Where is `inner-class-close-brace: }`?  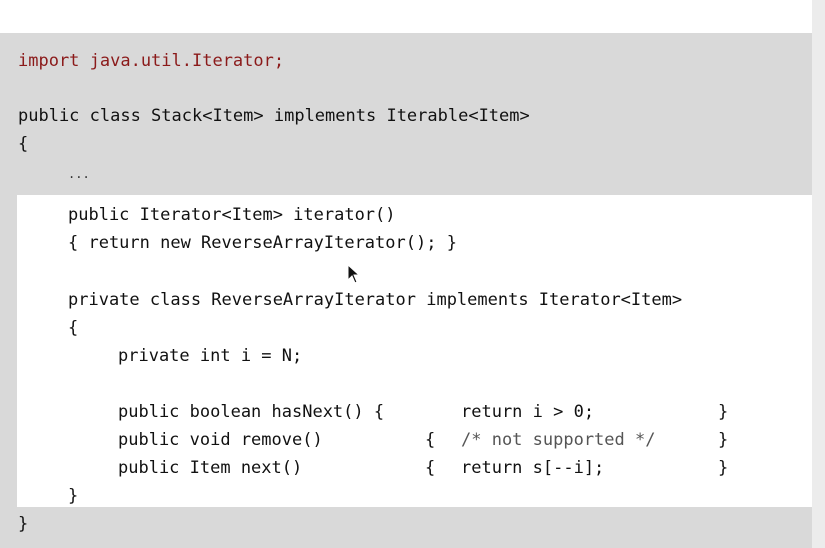
inner-class-close-brace: } is located at coordinates (73, 496).